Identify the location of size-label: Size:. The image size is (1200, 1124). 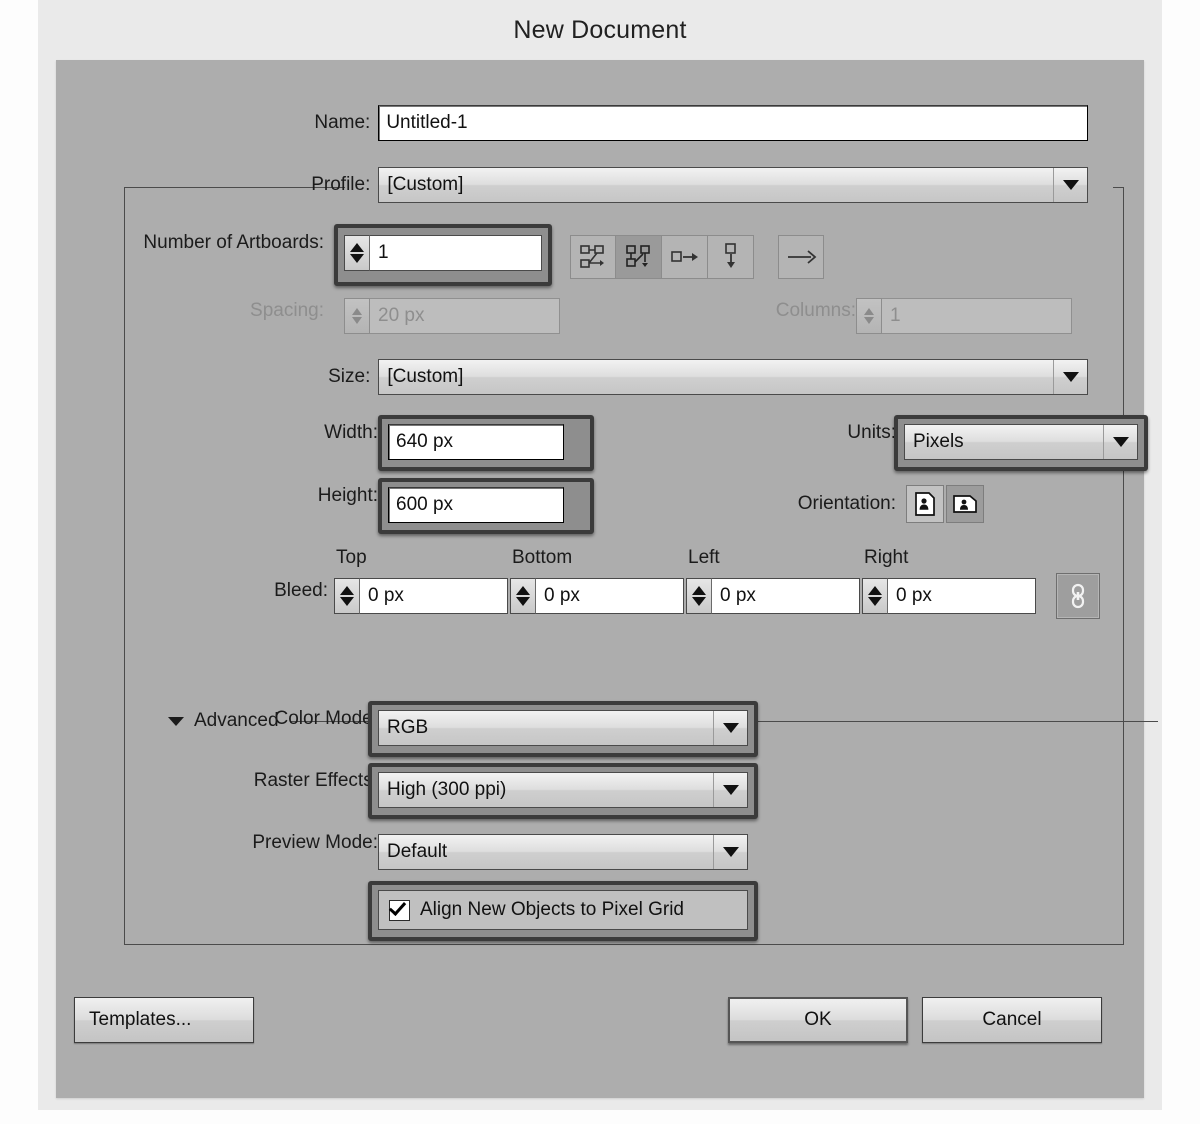
(349, 376).